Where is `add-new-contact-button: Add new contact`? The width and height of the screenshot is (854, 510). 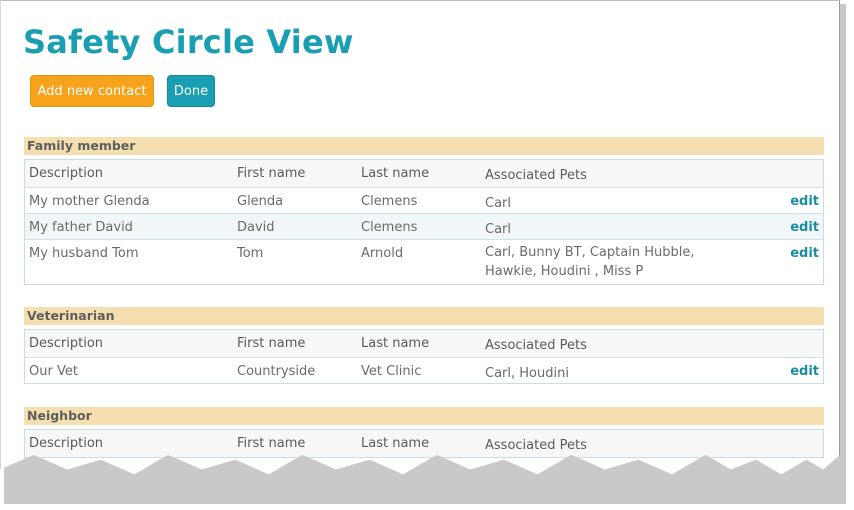 add-new-contact-button: Add new contact is located at coordinates (92, 91).